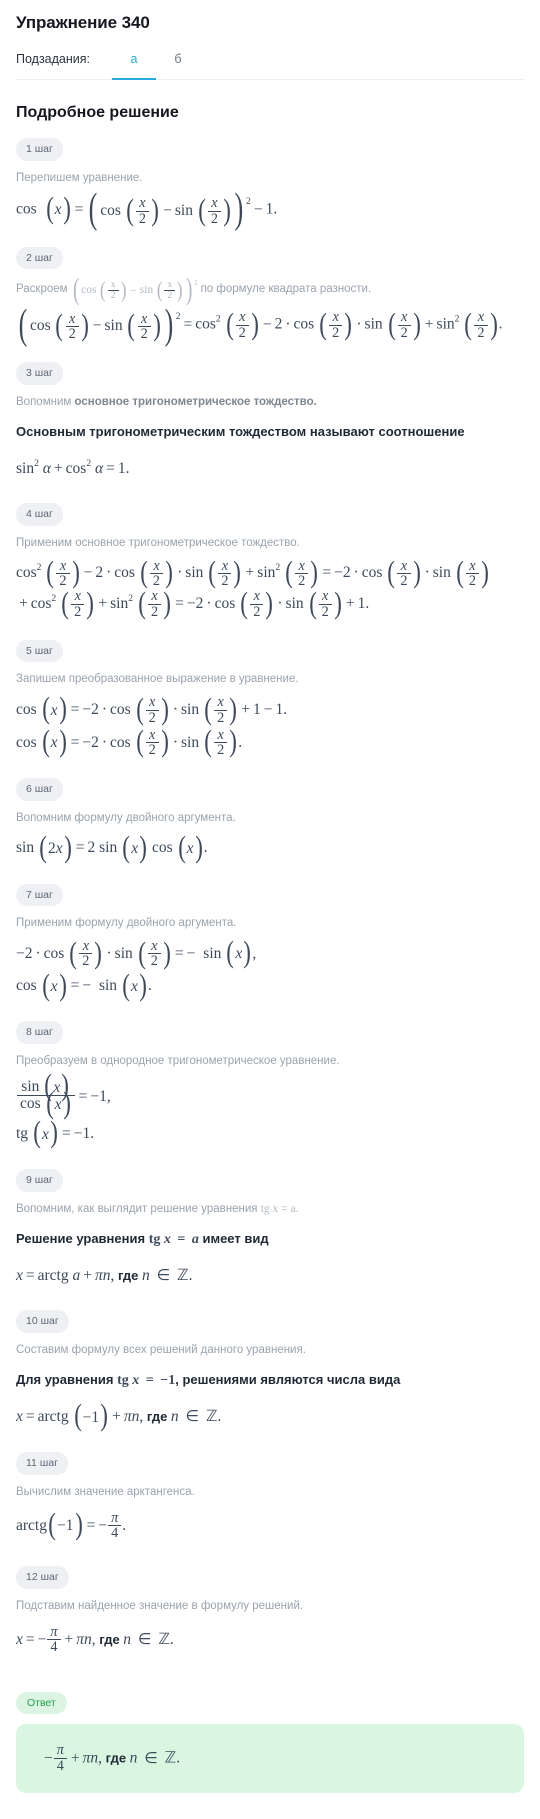 The height and width of the screenshot is (1819, 540). Describe the element at coordinates (288, 1380) in the screenshot. I see `statement-suffix: , решениями являются числа вида` at that location.